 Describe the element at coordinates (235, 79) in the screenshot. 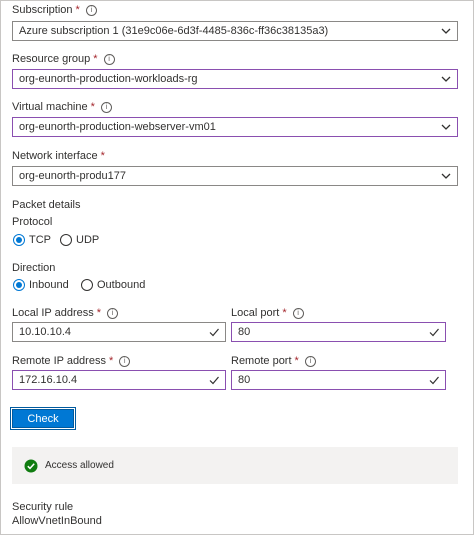

I see `resource-group-dropdown: org-eunorth-production-workloads-rg` at that location.